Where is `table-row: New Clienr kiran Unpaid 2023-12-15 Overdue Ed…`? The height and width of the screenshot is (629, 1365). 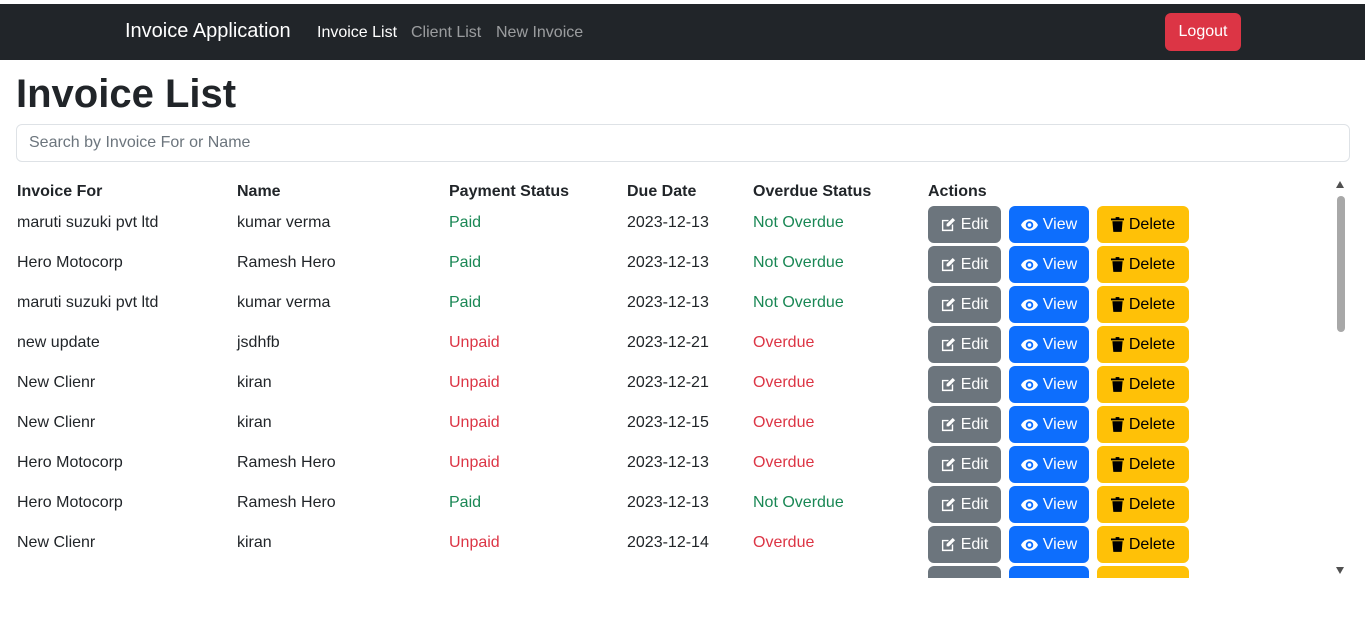
table-row: New Clienr kiran Unpaid 2023-12-15 Overdue Ed… is located at coordinates (667, 424).